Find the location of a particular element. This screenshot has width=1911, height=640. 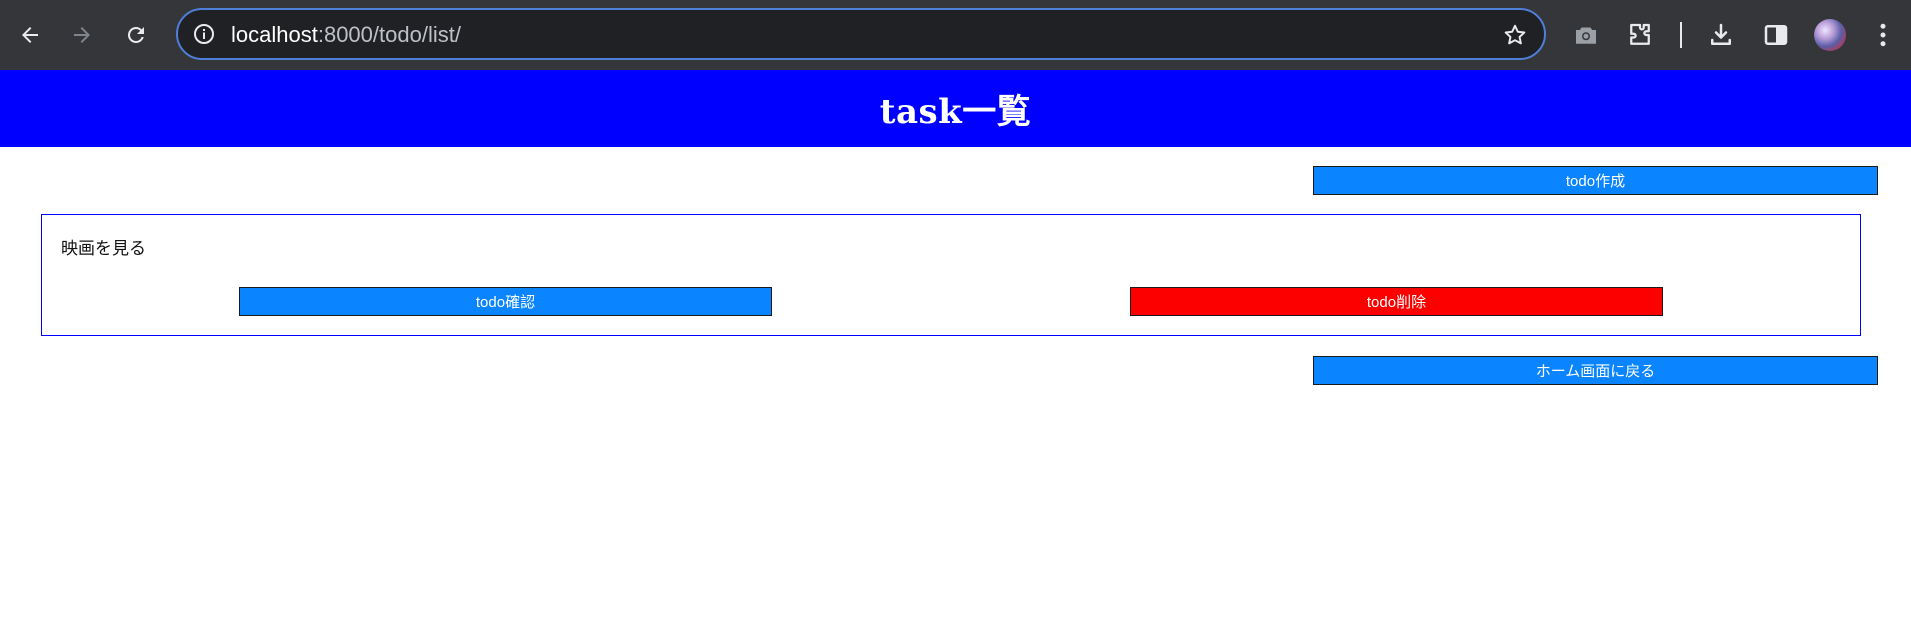

reload-button is located at coordinates (136, 35).